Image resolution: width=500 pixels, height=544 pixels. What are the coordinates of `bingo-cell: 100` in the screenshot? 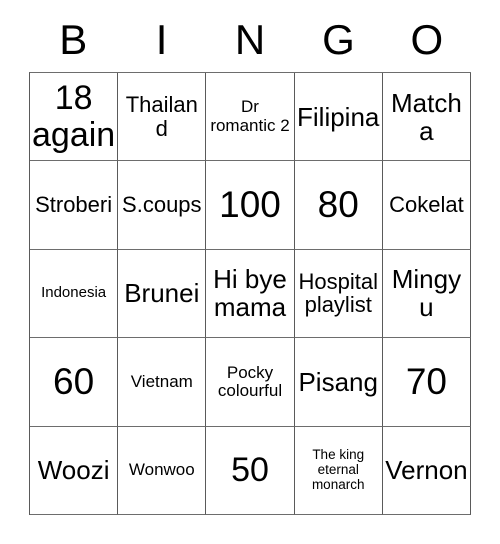 It's located at (250, 205).